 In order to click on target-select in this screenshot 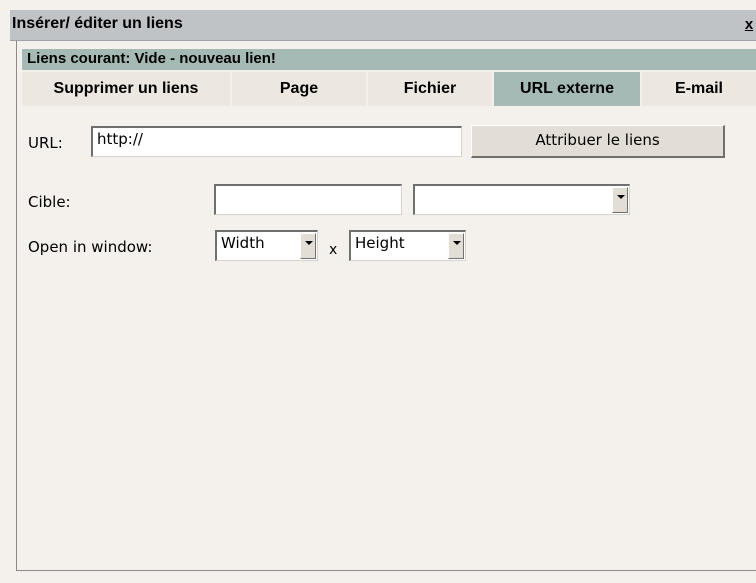, I will do `click(521, 199)`.